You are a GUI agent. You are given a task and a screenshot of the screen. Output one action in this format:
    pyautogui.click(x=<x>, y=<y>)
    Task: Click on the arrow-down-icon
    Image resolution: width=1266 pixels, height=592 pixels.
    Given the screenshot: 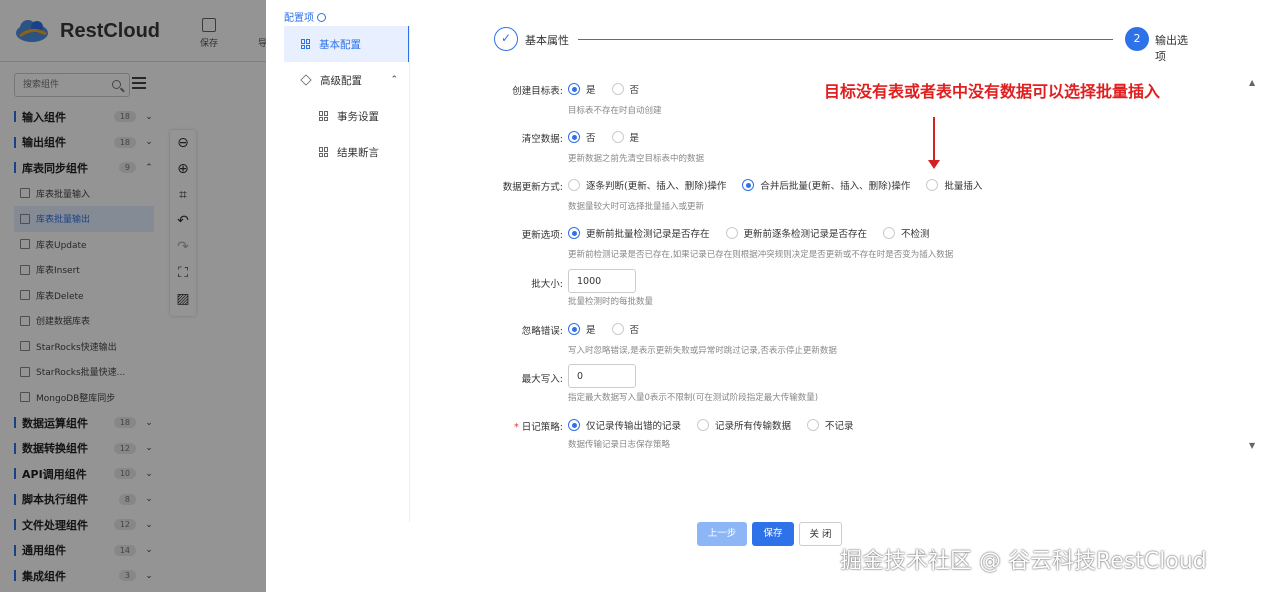 What is the action you would take?
    pyautogui.click(x=934, y=164)
    